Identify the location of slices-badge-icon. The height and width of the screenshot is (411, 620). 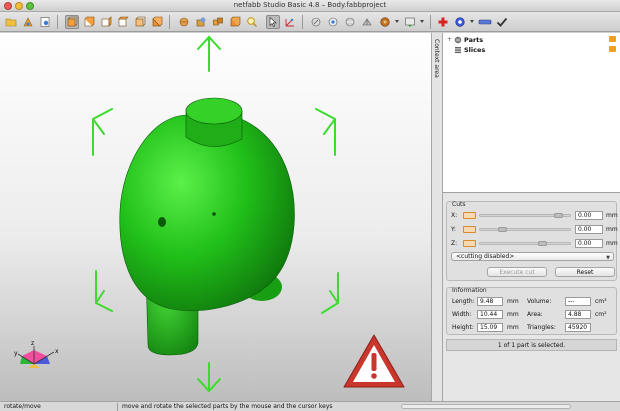
(612, 49).